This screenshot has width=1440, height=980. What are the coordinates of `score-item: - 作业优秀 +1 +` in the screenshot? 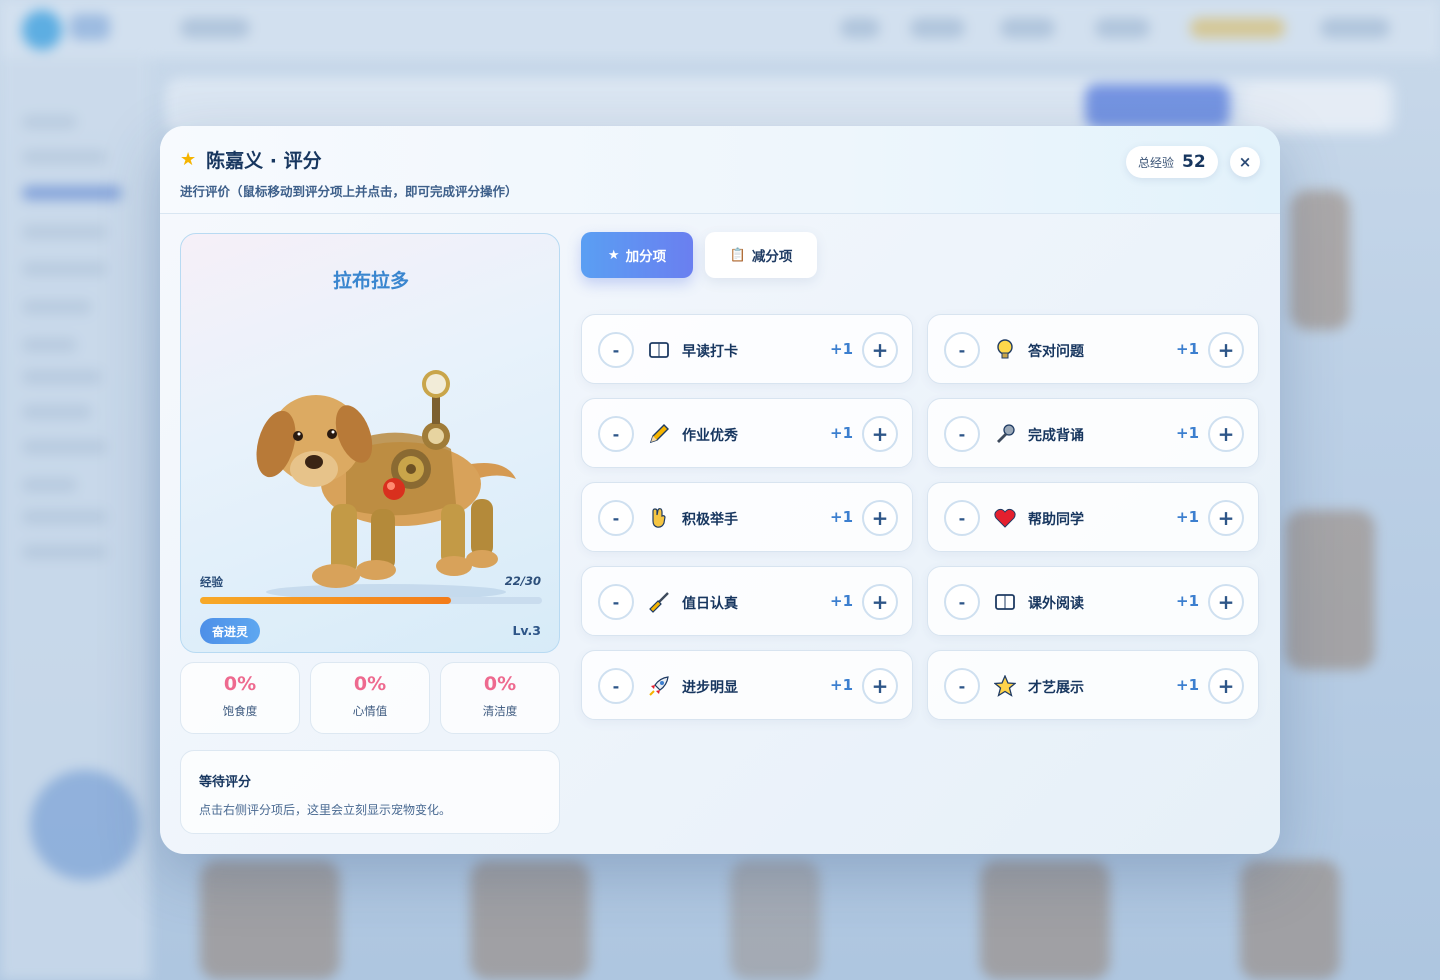 It's located at (747, 433).